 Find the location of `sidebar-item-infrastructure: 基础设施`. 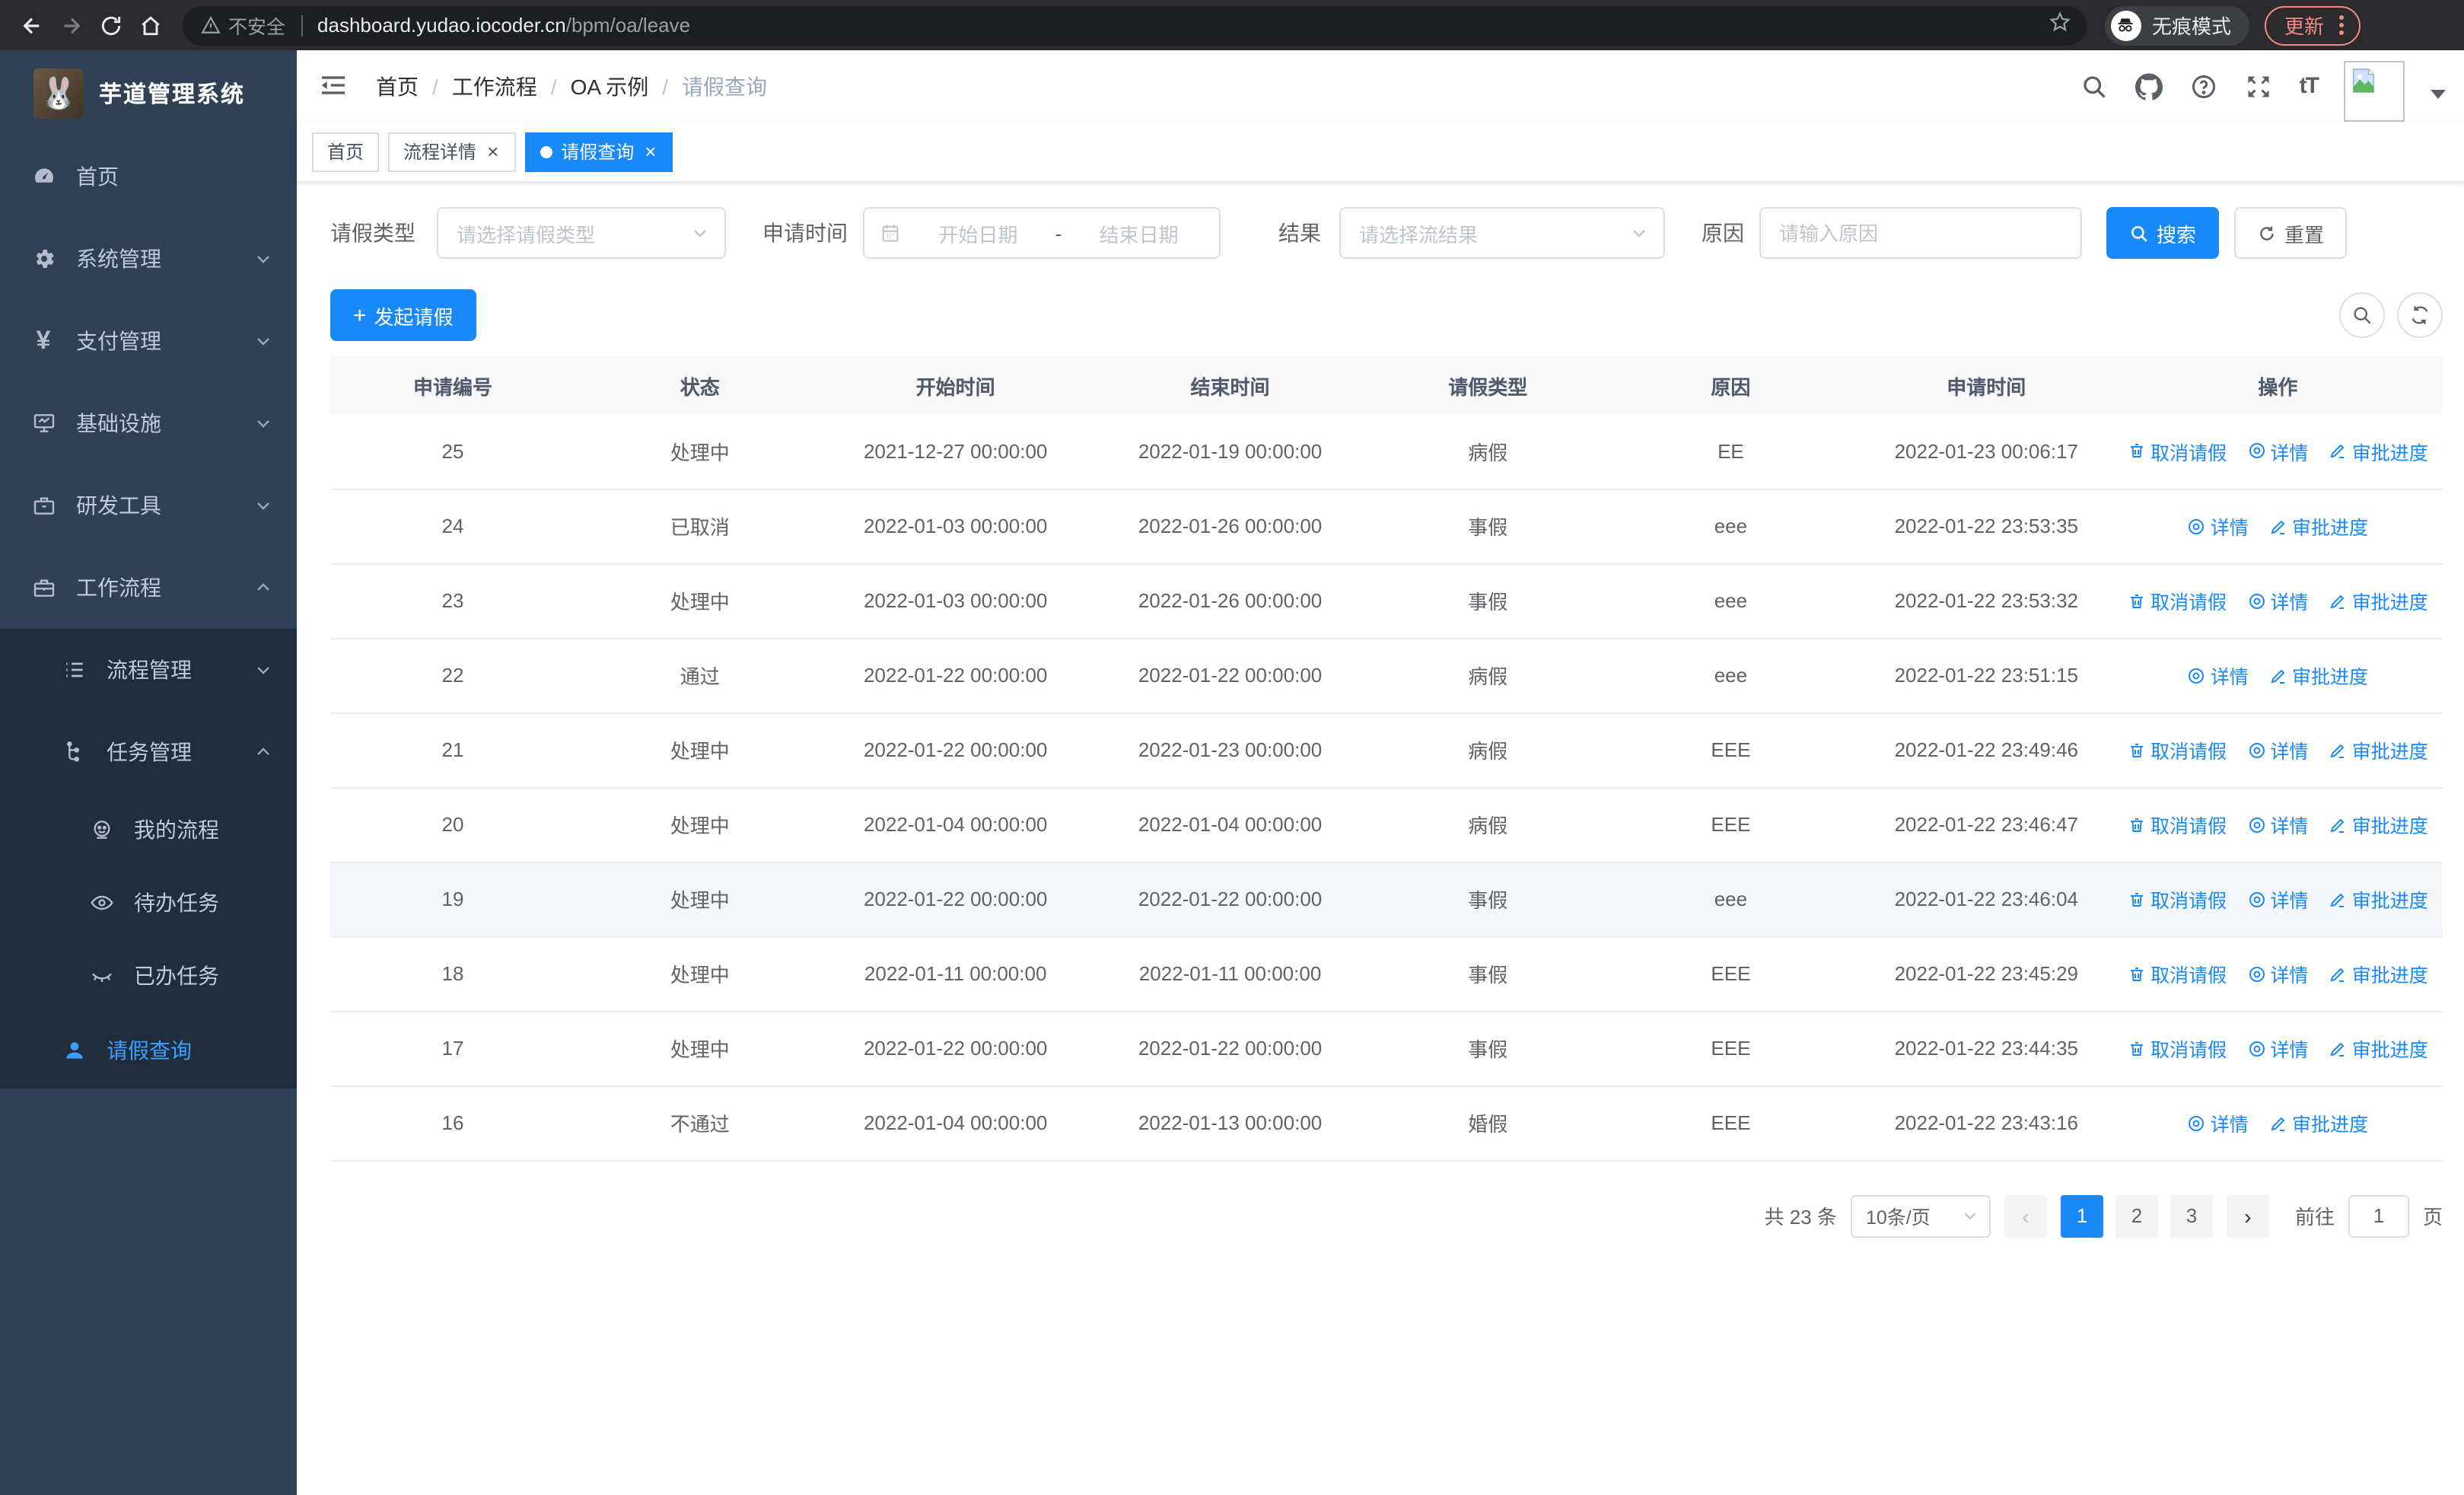

sidebar-item-infrastructure: 基础设施 is located at coordinates (148, 423).